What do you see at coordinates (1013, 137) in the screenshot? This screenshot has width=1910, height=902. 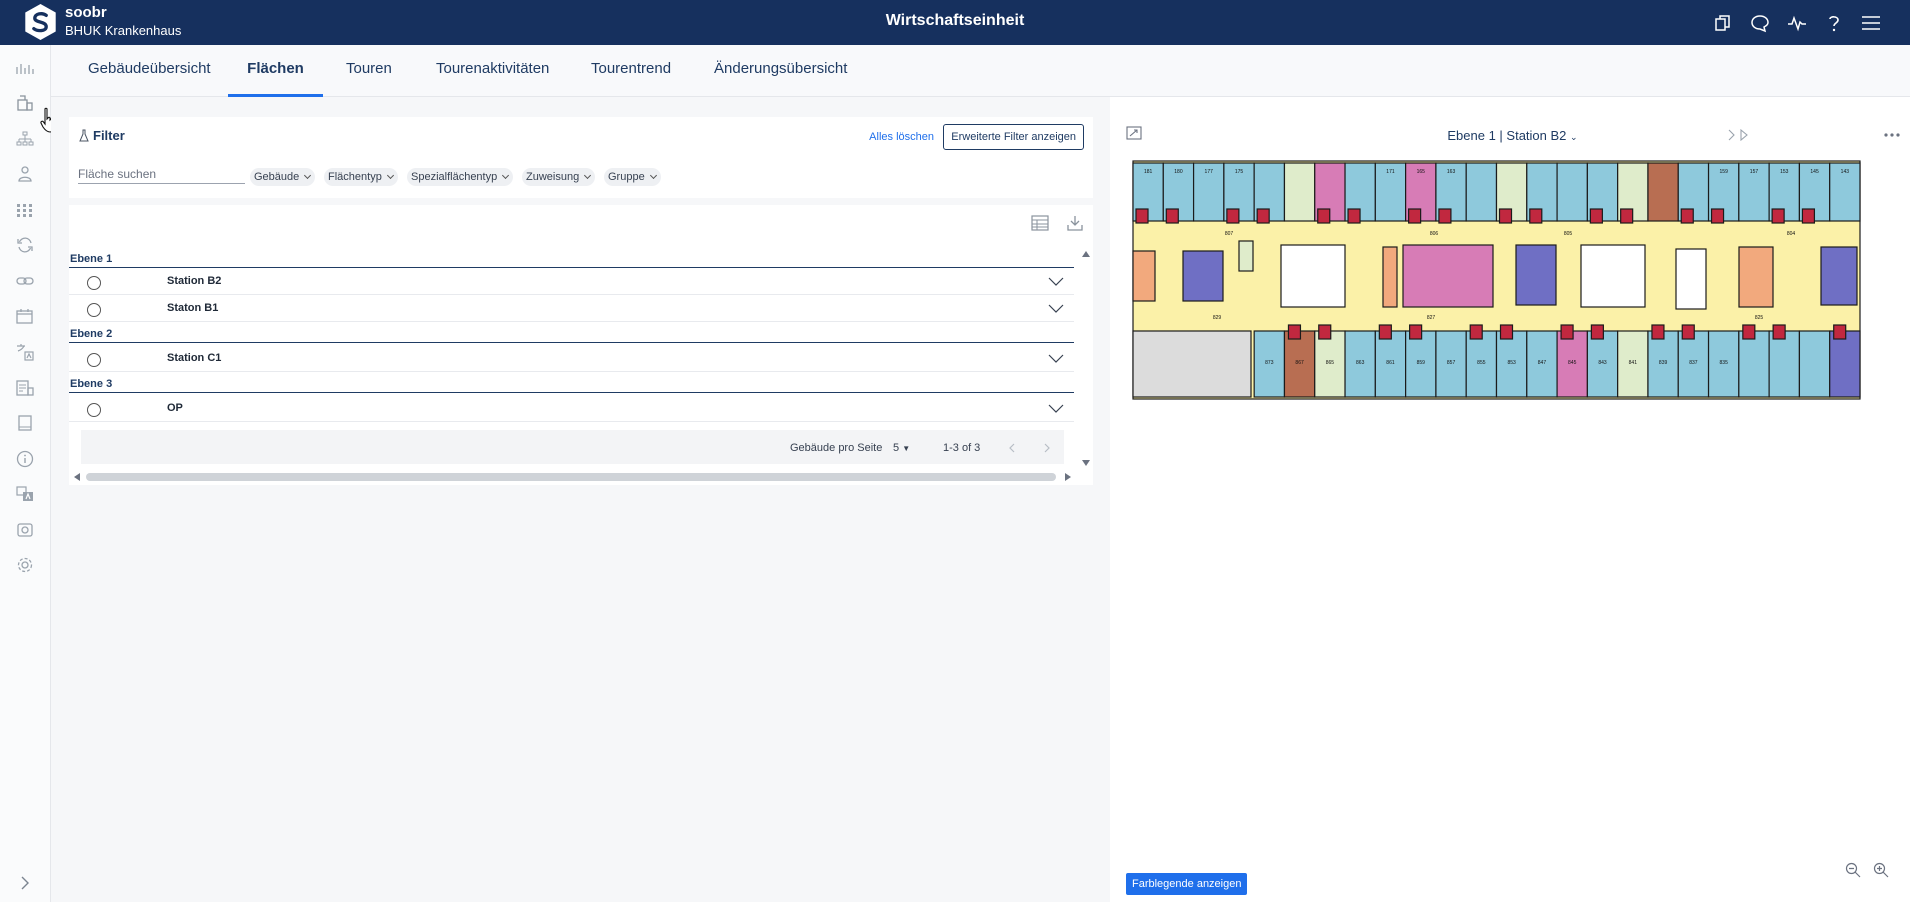 I see `advanced-filter-button: Erweiterte Filter anzeigen` at bounding box center [1013, 137].